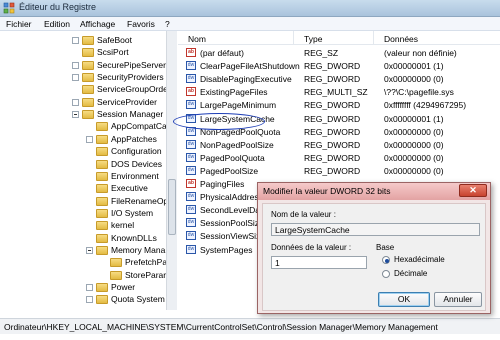  What do you see at coordinates (130, 77) in the screenshot?
I see `tree-item-label: SecurityProviders` at bounding box center [130, 77].